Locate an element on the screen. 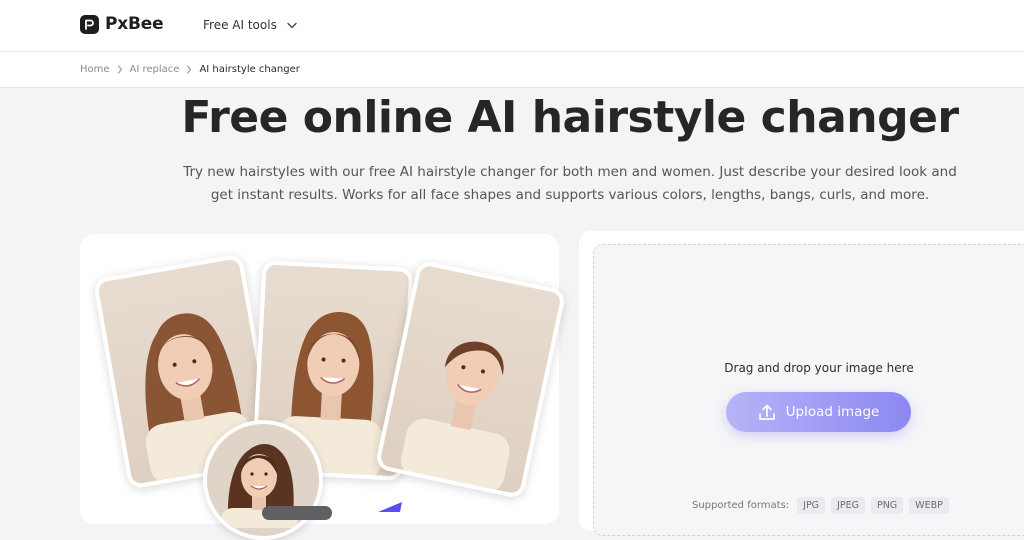 This screenshot has height=540, width=1024. breadcrumb-ai-replace: AI replace is located at coordinates (155, 69).